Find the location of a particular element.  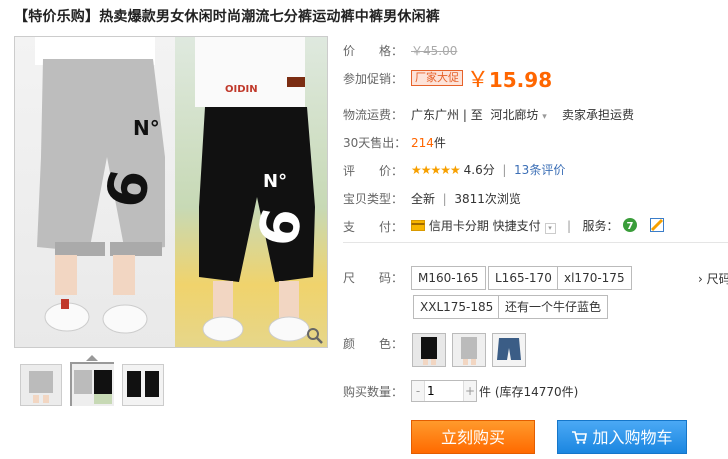

payment-label: 支 付： is located at coordinates (373, 227).